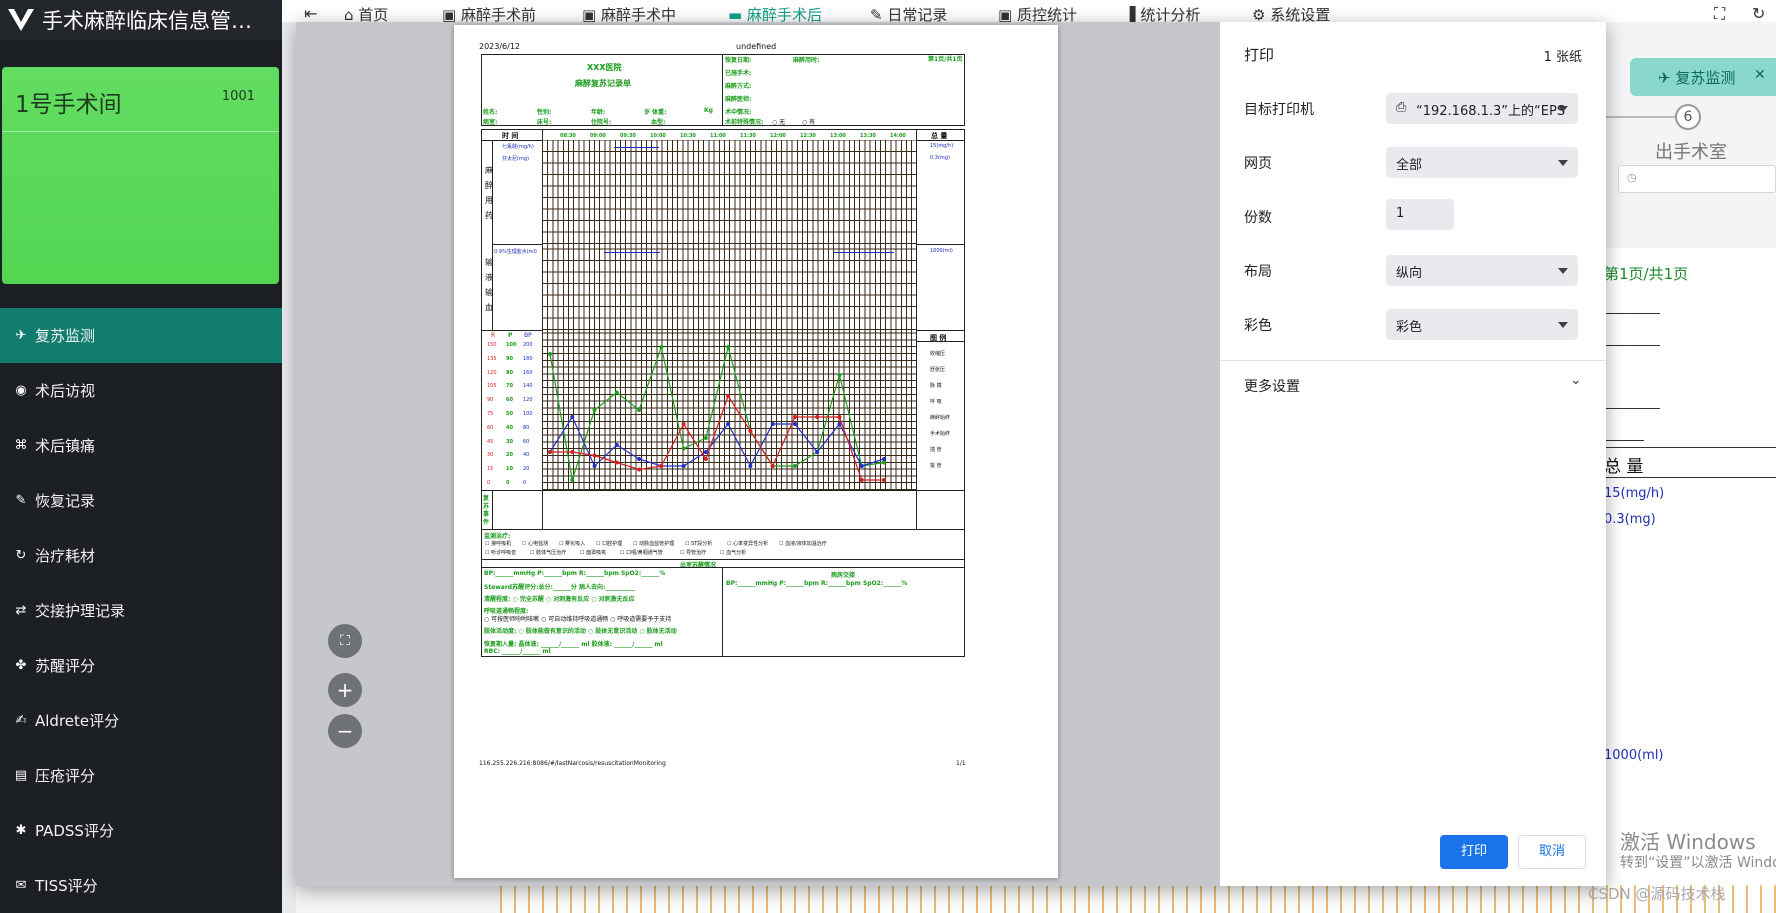 Image resolution: width=1776 pixels, height=913 pixels. What do you see at coordinates (21, 830) in the screenshot?
I see `asterisk-icon: ✱` at bounding box center [21, 830].